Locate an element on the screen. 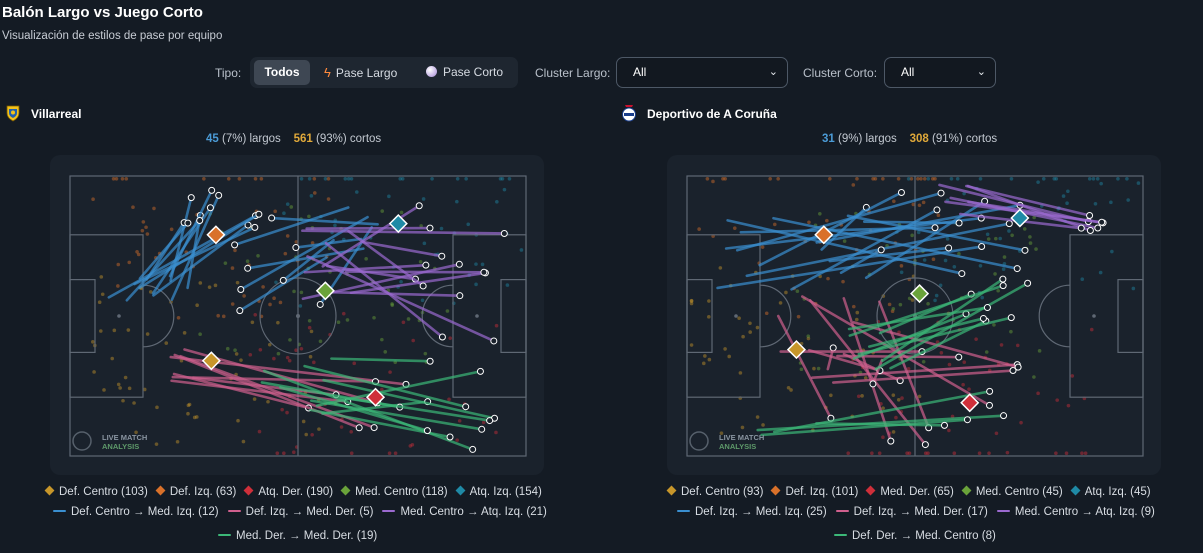  tipo-pase-corto-button: Pase Corto is located at coordinates (466, 72).